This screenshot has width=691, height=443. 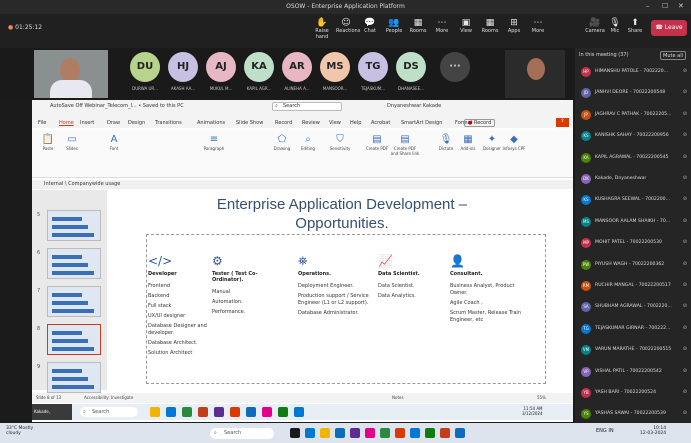 I want to click on menu-acrobat: Acrobat, so click(x=380, y=123).